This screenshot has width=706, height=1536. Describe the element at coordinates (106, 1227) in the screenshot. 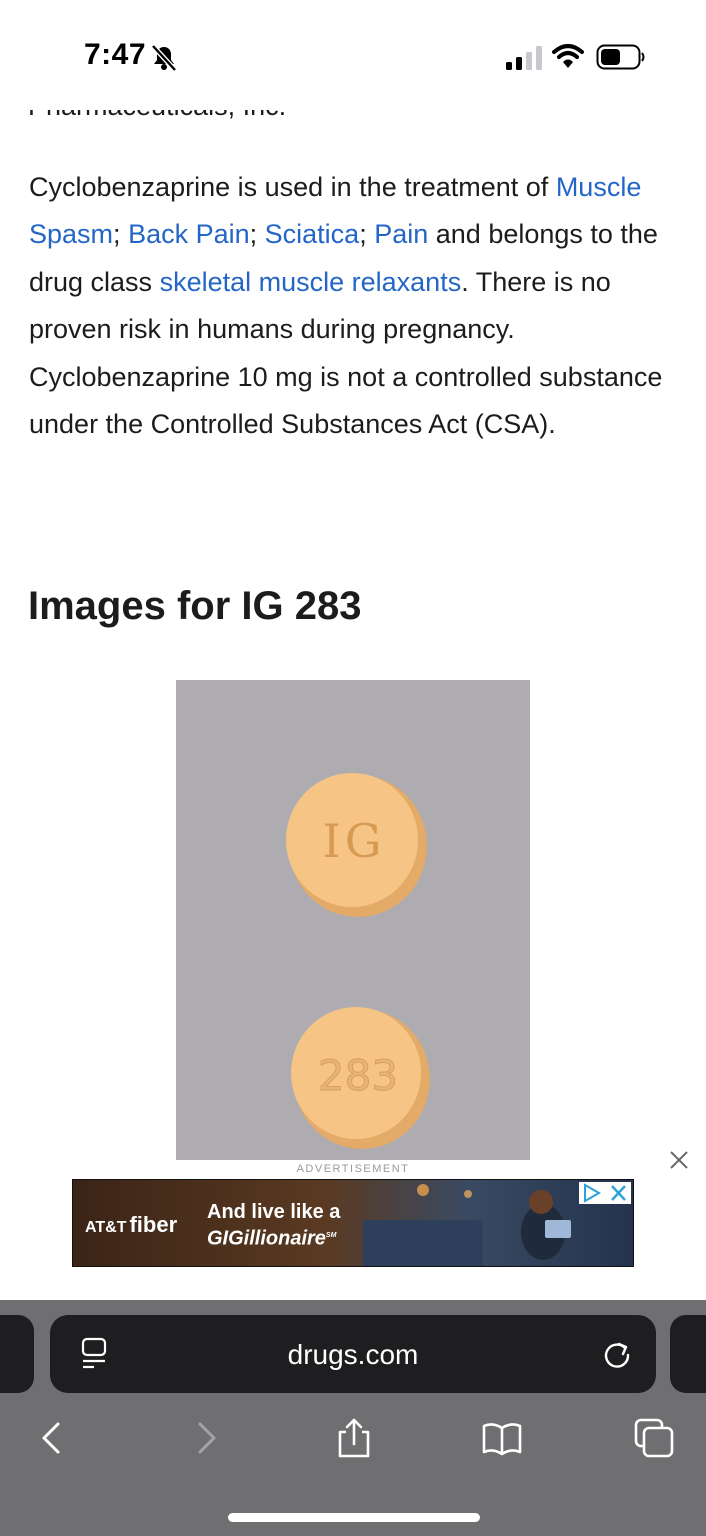

I see `ad-brand-prefix: AT&T` at that location.